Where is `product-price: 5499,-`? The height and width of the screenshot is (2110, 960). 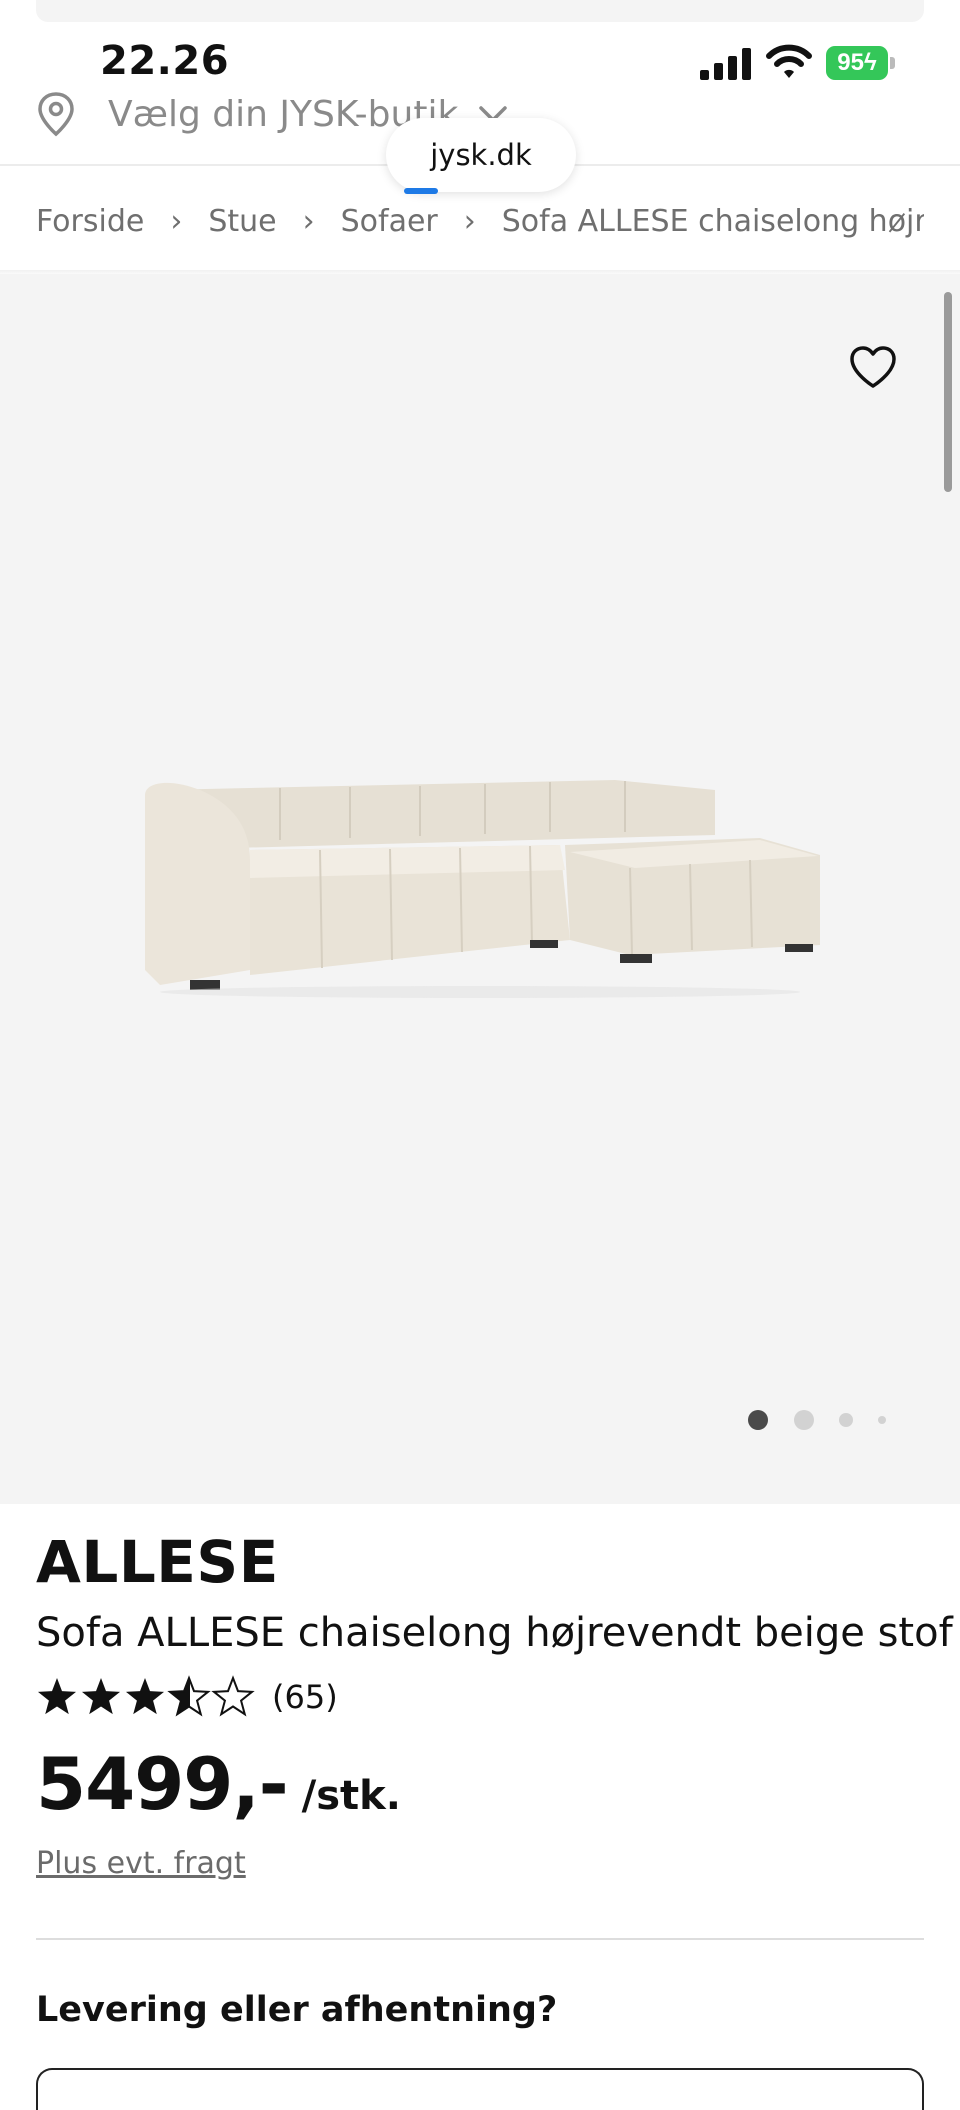
product-price: 5499,- is located at coordinates (162, 1784).